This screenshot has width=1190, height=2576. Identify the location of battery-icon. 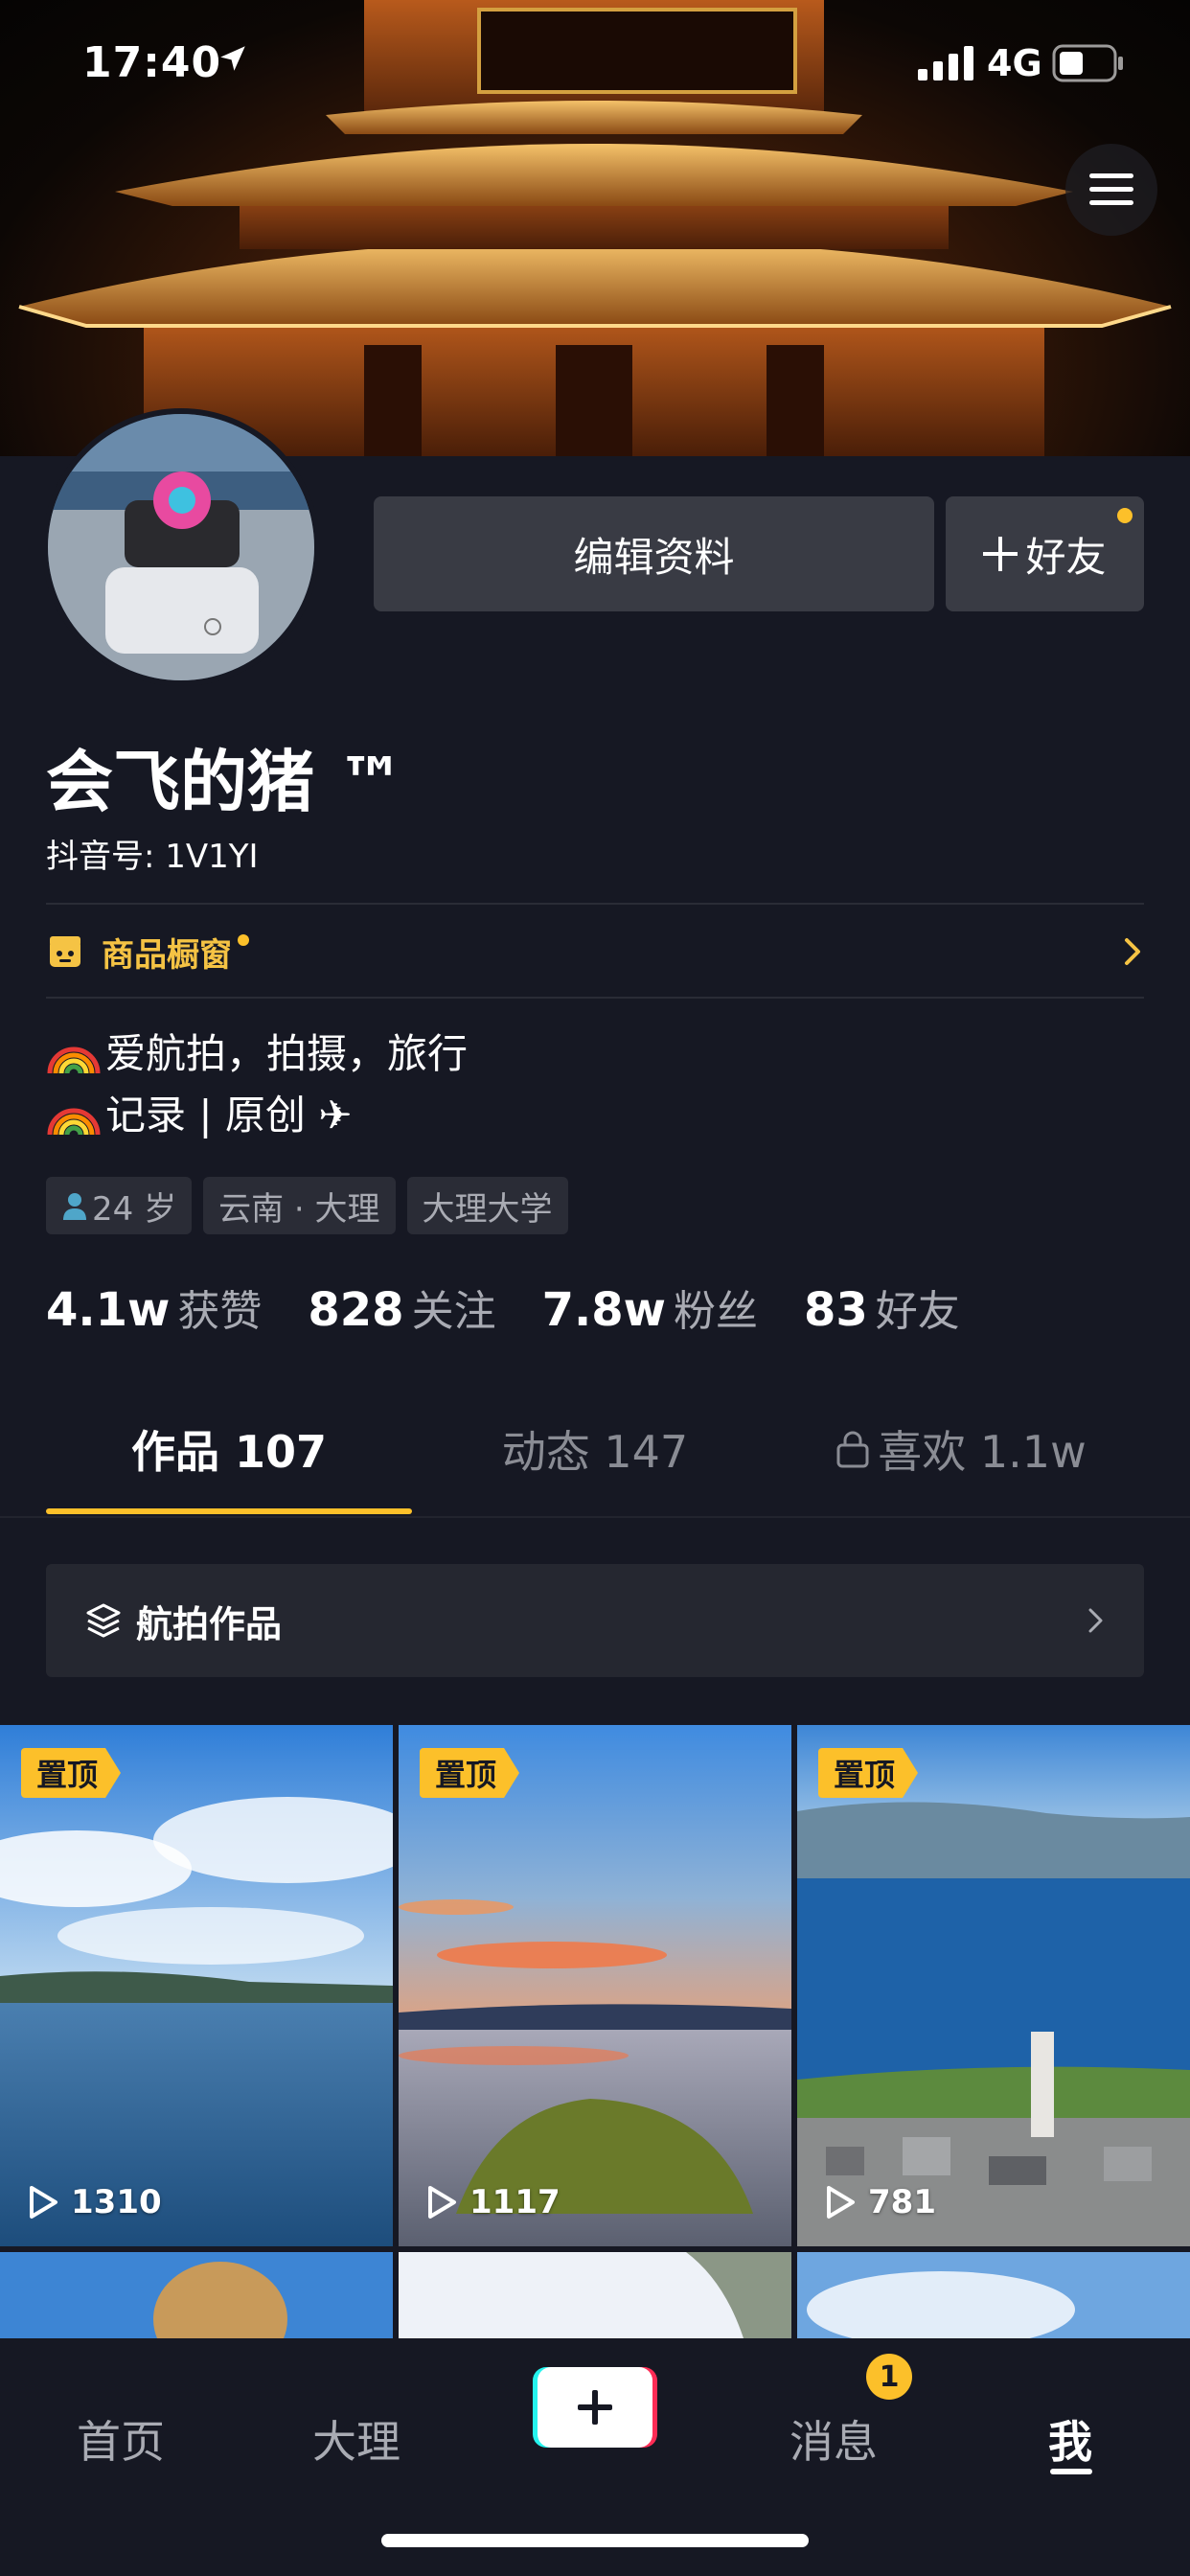
(1088, 63).